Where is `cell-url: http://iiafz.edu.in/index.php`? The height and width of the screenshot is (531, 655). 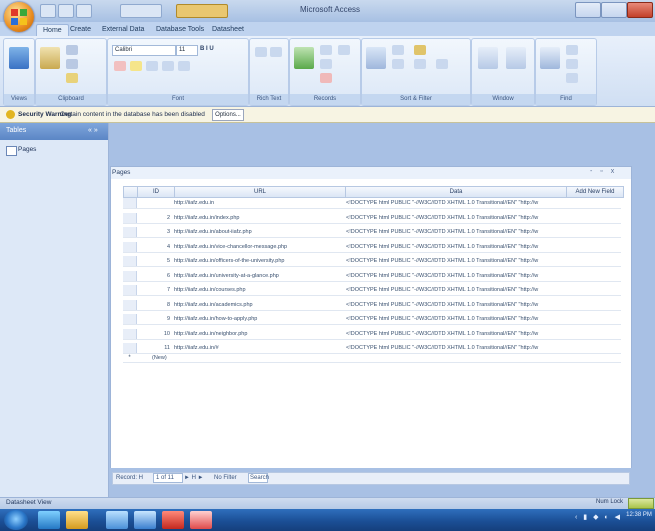
cell-url: http://iiafz.edu.in/index.php is located at coordinates (259, 218).